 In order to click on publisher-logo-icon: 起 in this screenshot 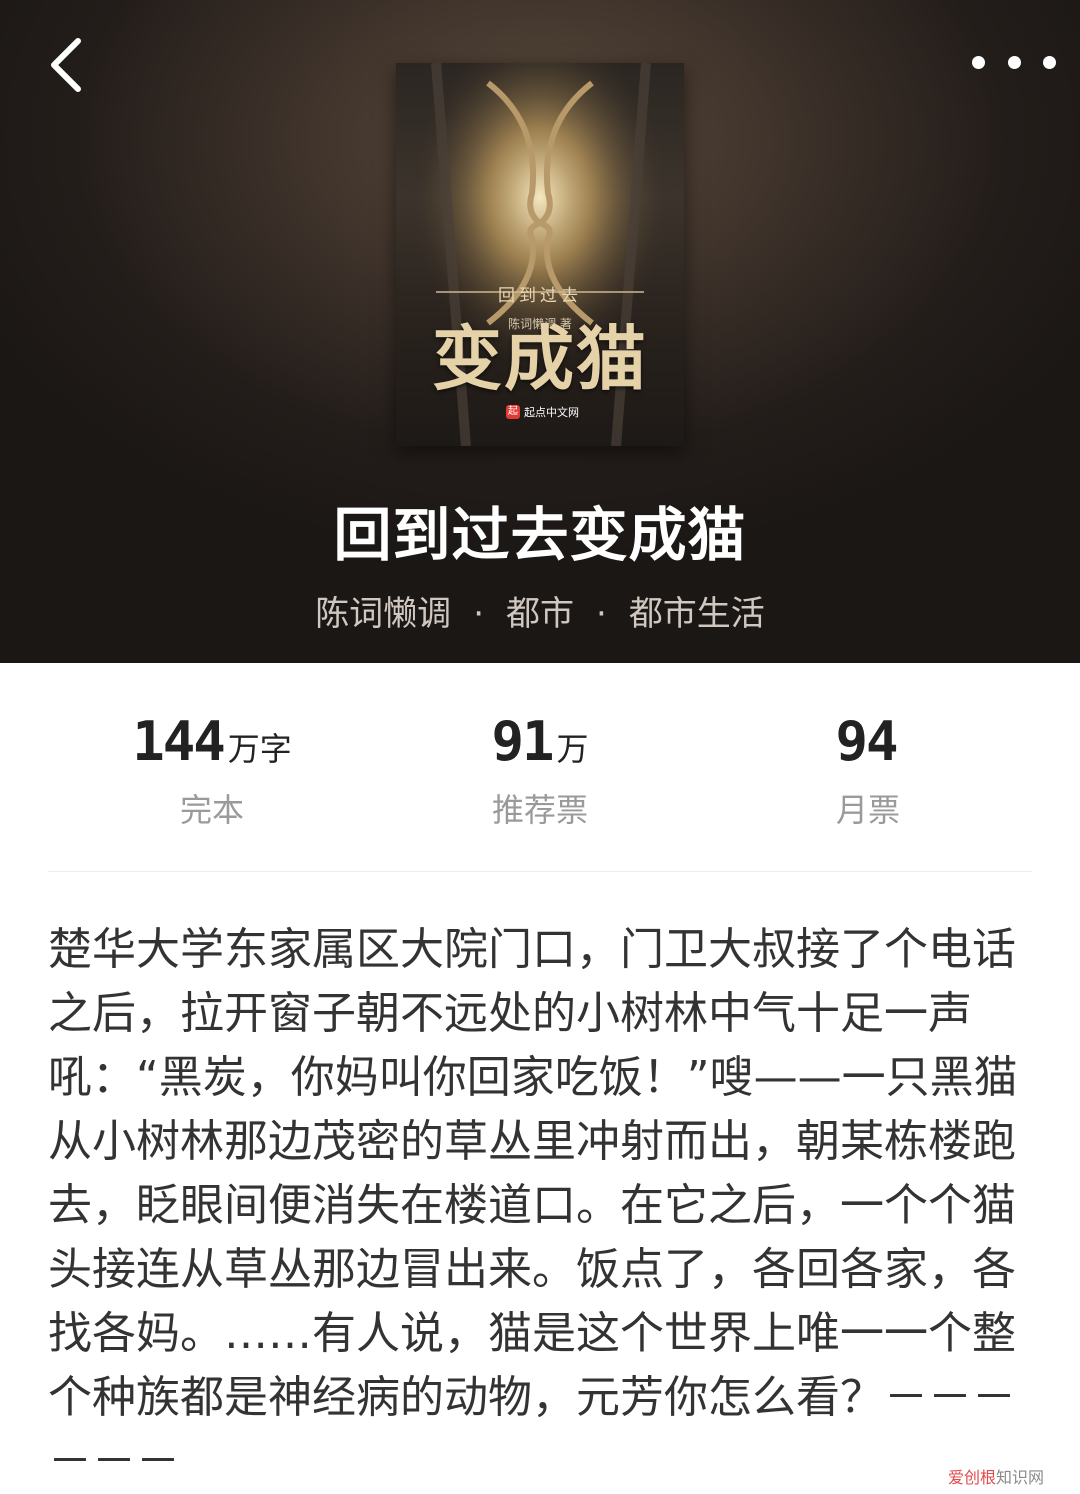, I will do `click(513, 412)`.